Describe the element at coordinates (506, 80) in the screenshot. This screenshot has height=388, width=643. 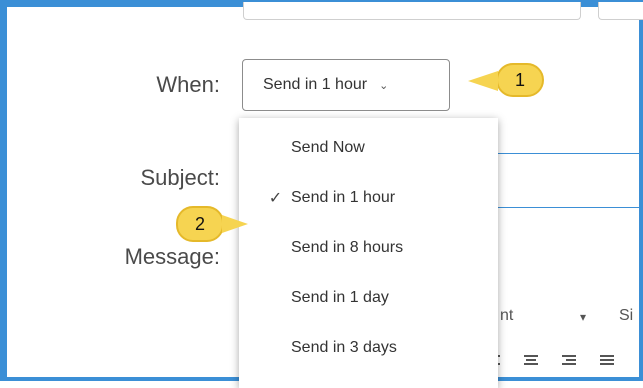
I see `callout-1: 1` at that location.